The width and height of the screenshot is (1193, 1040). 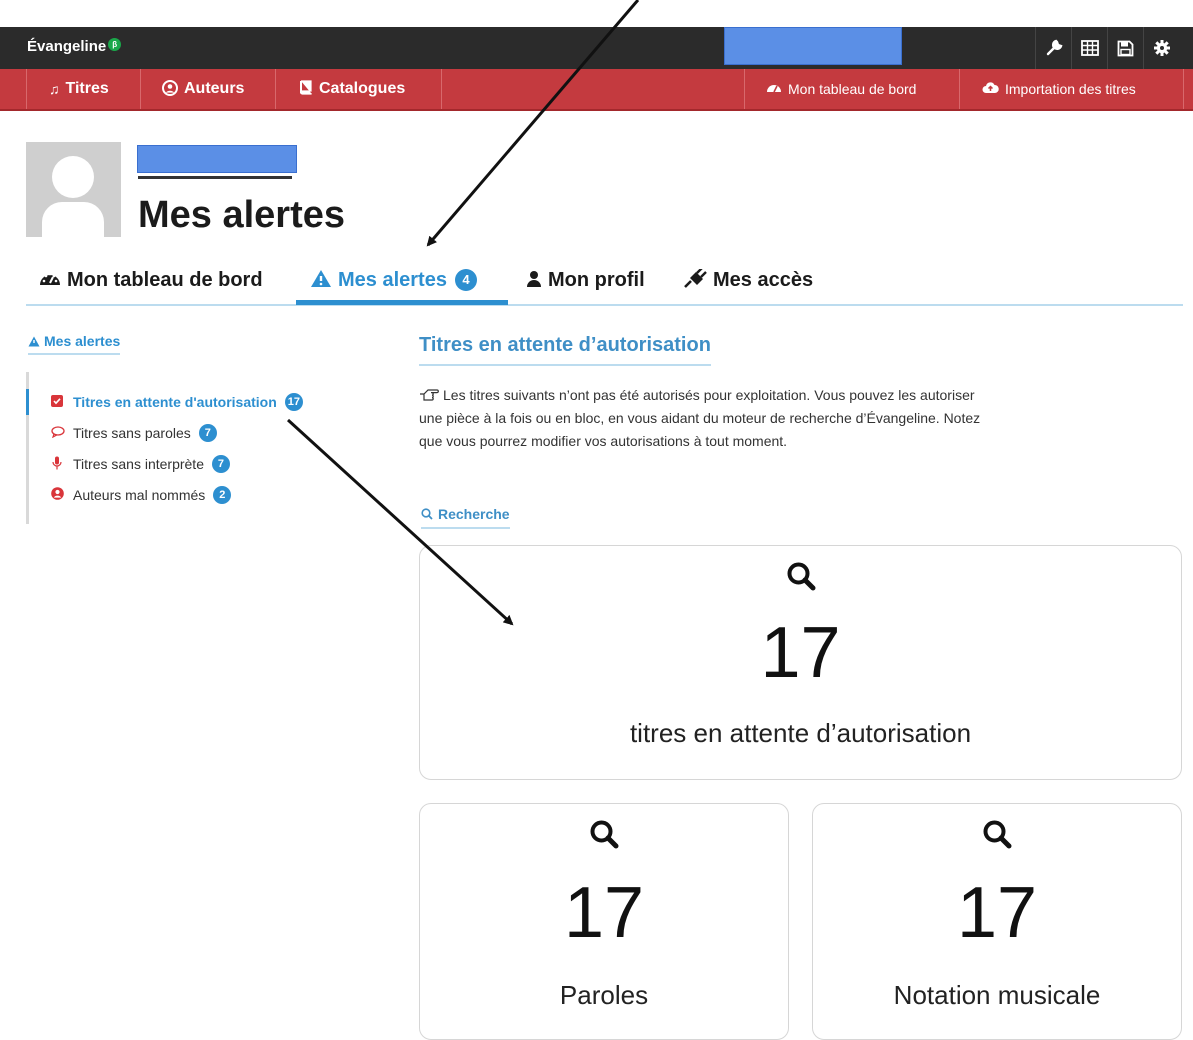 I want to click on sidebar-item-pending: Titres en attente d'autorisation 17, so click(x=177, y=402).